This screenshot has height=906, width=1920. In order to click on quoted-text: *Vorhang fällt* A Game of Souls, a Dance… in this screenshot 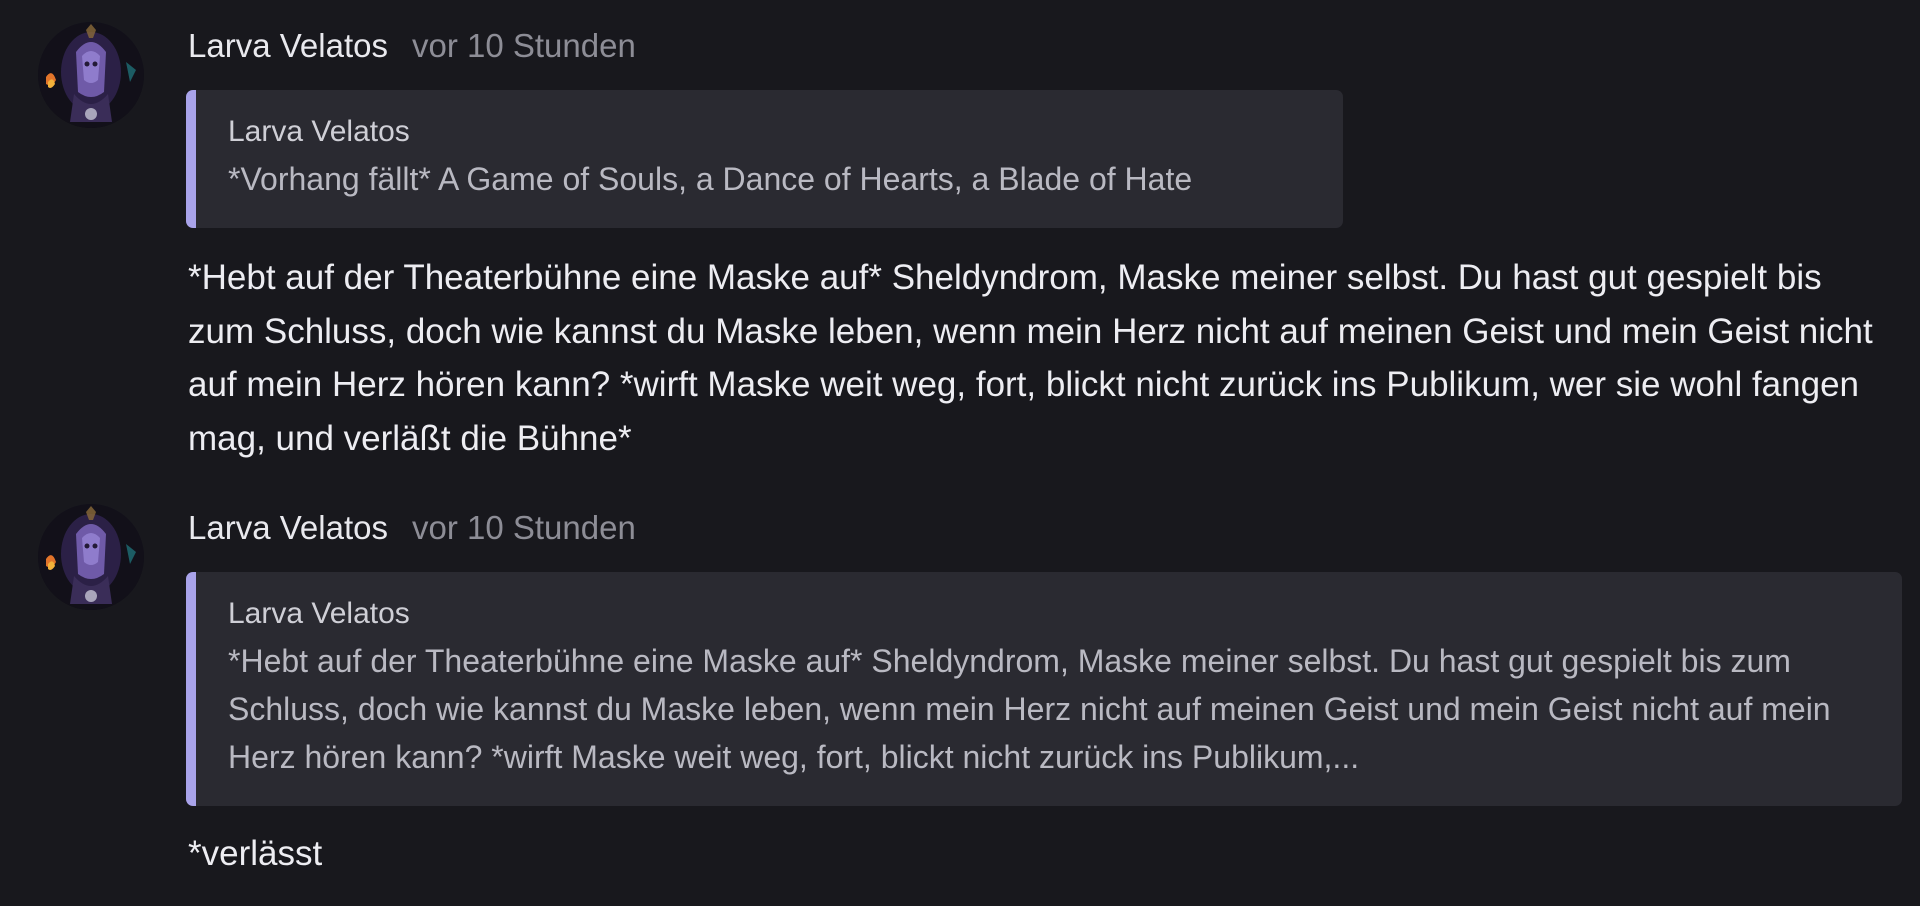, I will do `click(710, 179)`.